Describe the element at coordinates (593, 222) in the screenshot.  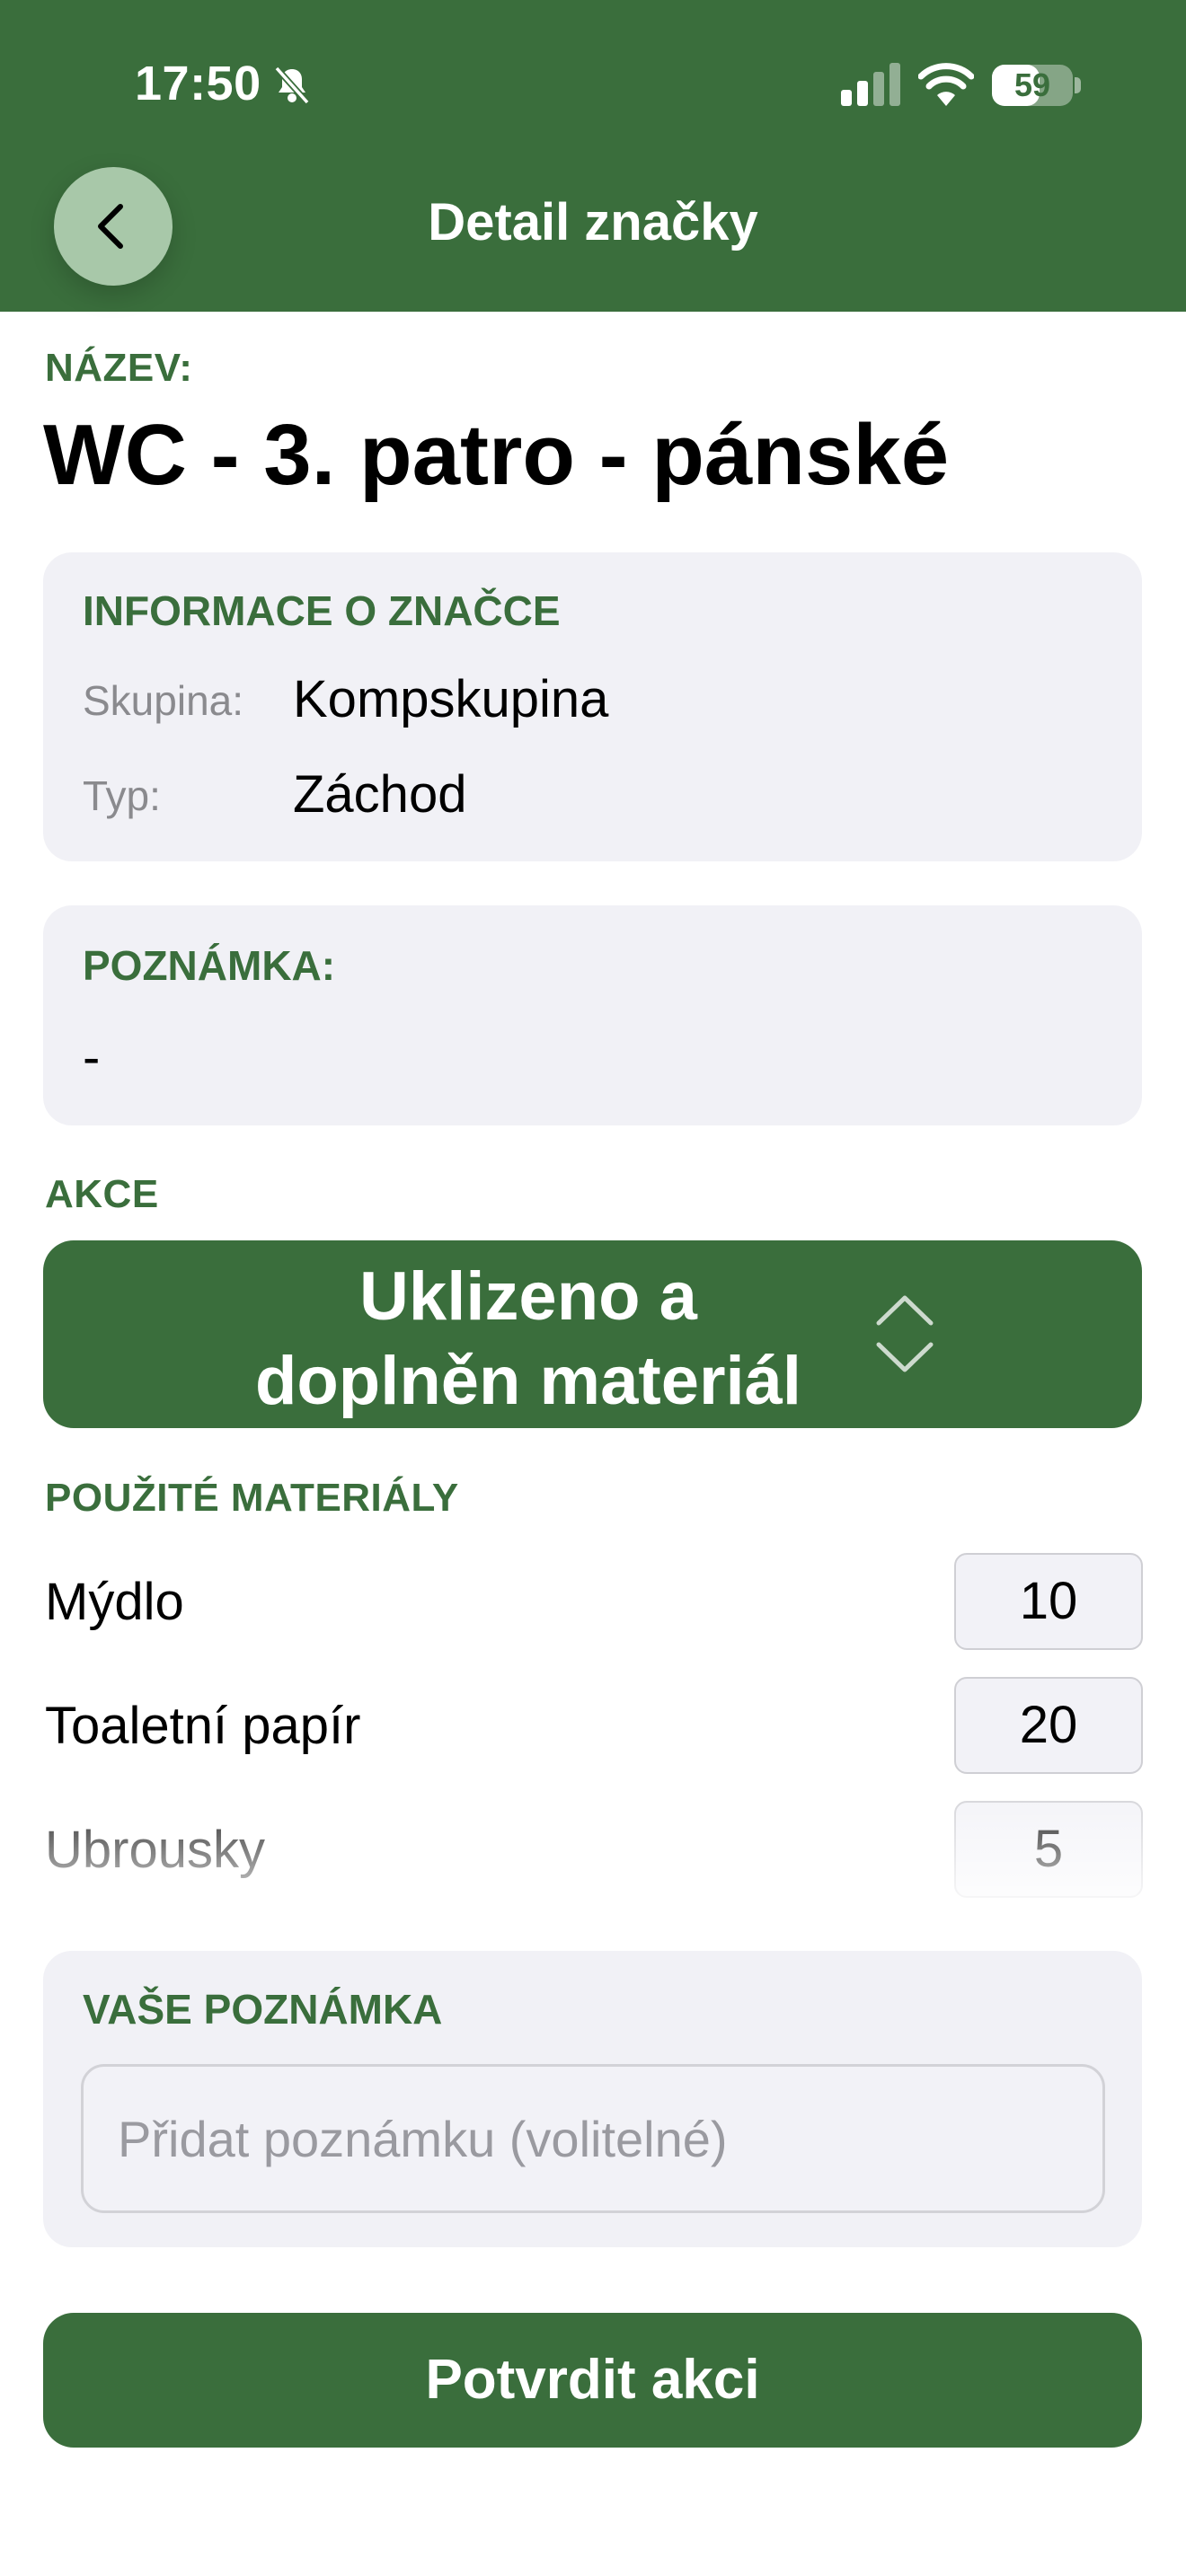
I see `page-title: Detail značky` at that location.